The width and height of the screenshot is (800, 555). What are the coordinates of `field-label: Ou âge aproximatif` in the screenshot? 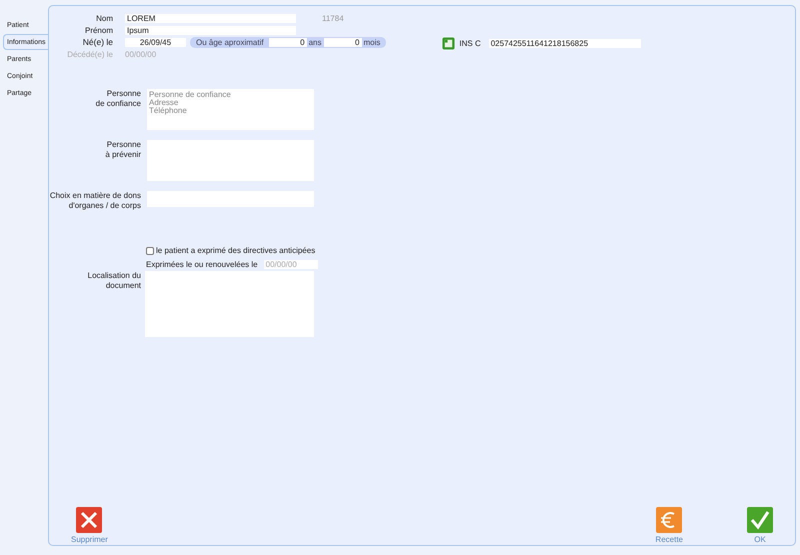 It's located at (230, 42).